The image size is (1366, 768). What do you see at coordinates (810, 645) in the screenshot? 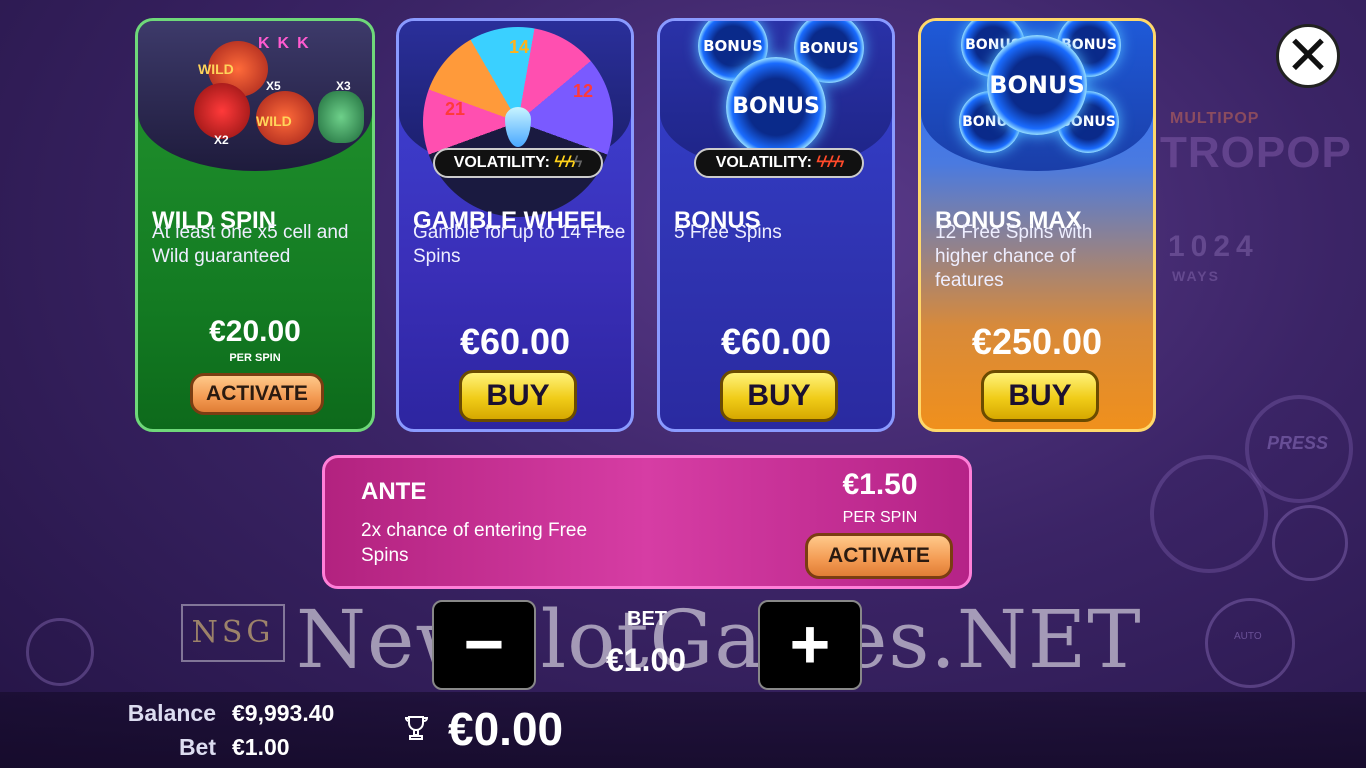
I see `increase-bet-button: +` at bounding box center [810, 645].